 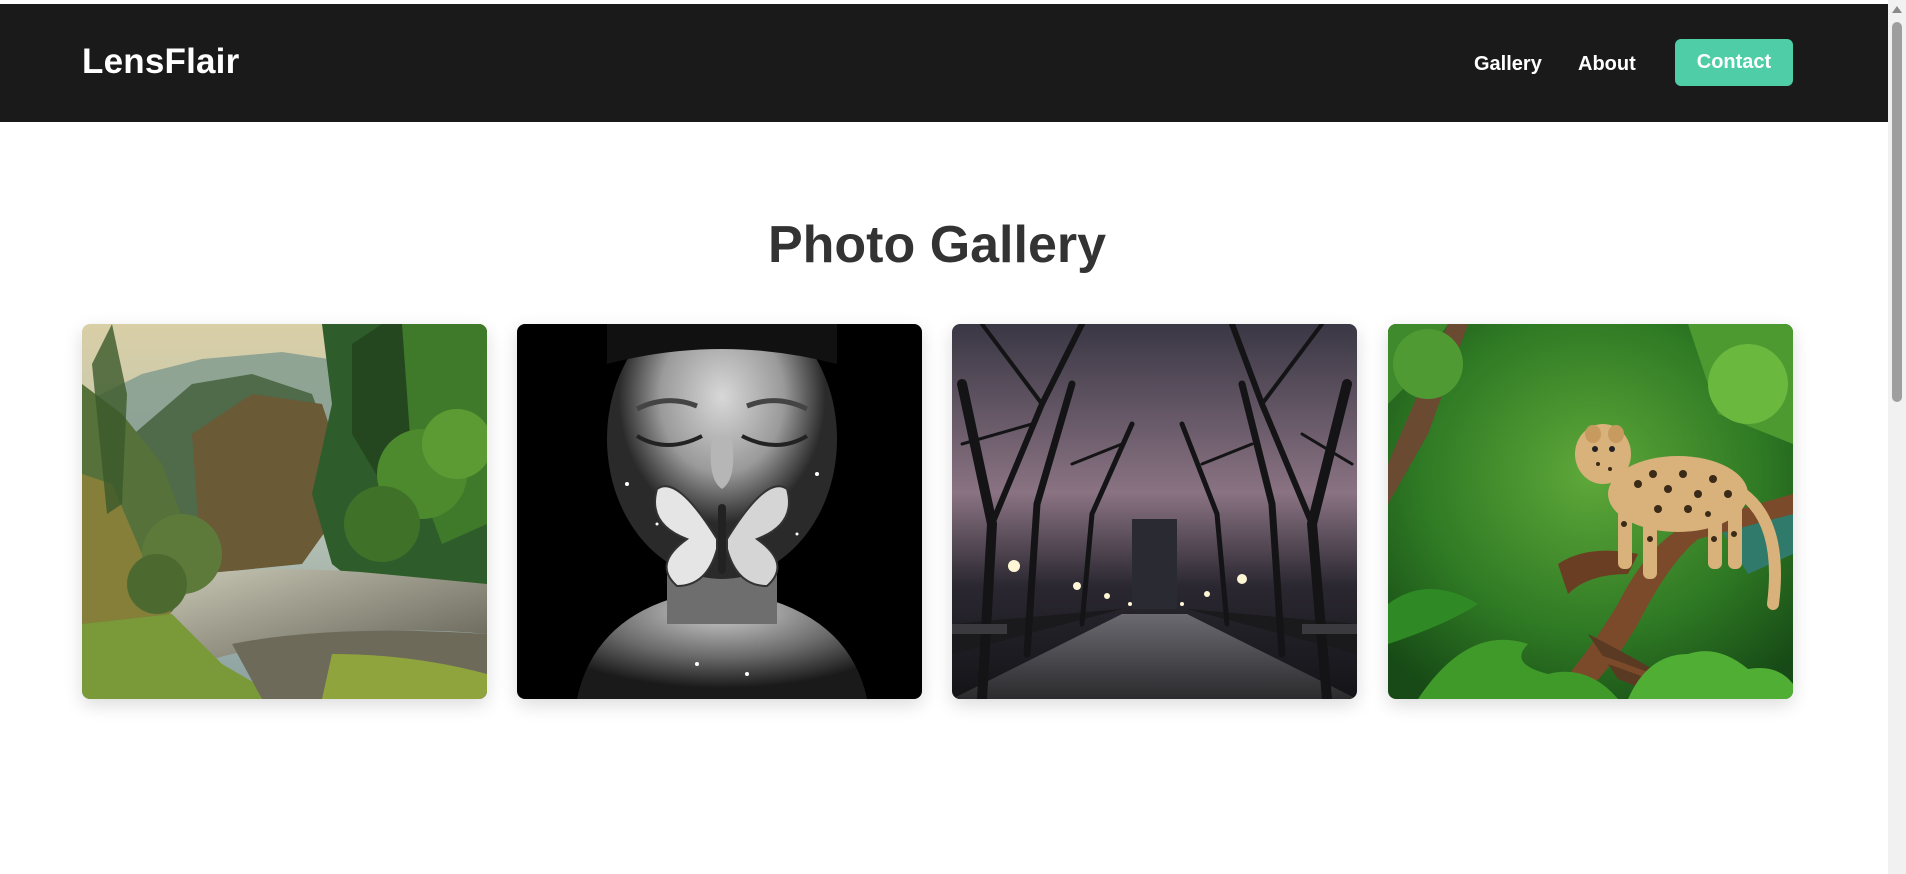 I want to click on navbar: LensFlair Gallery About Contact, so click(x=944, y=63).